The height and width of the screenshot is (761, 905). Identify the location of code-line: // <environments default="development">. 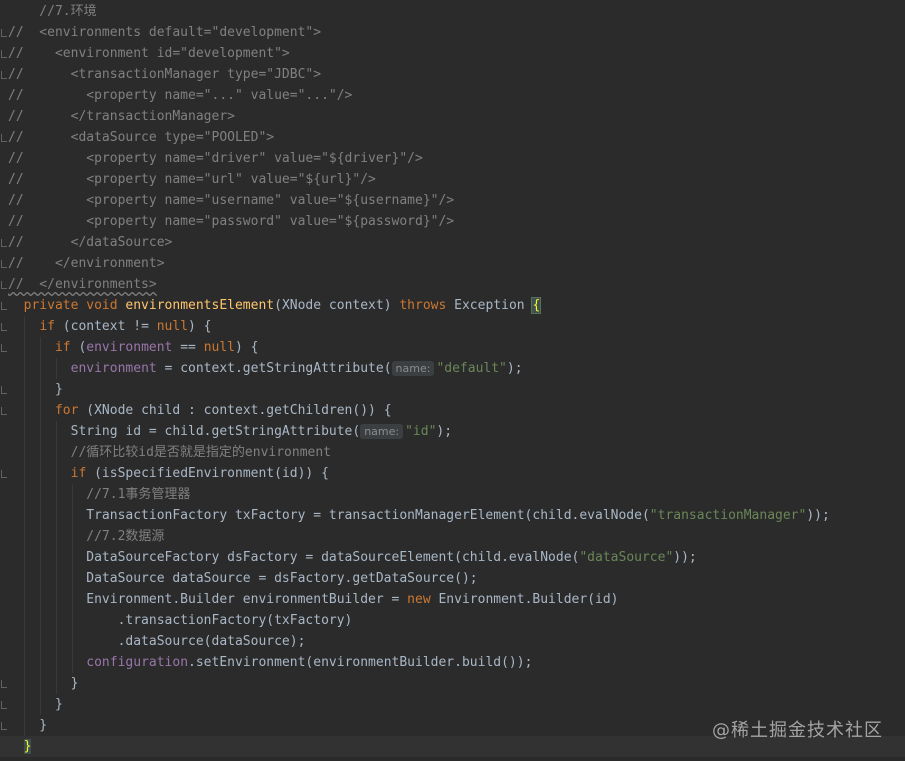
(452, 32).